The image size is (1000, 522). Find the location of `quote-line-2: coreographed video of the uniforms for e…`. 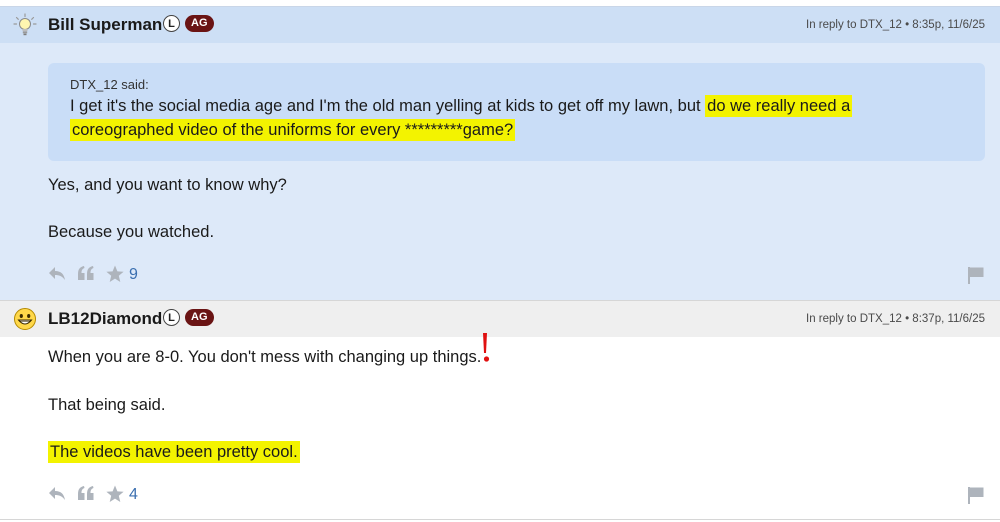

quote-line-2: coreographed video of the uniforms for e… is located at coordinates (293, 130).